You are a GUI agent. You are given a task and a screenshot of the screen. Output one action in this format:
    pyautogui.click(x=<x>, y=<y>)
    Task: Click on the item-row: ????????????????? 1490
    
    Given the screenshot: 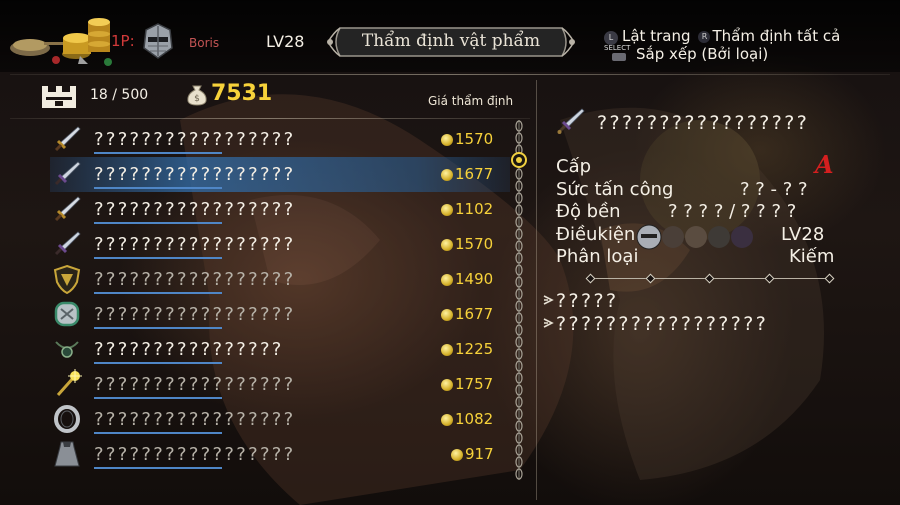 What is the action you would take?
    pyautogui.click(x=280, y=279)
    